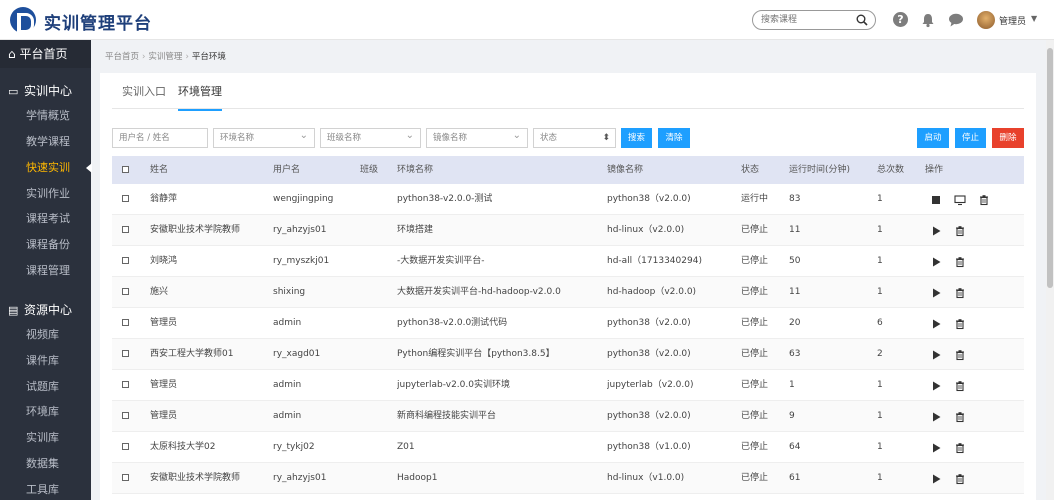 The width and height of the screenshot is (1054, 500). What do you see at coordinates (960, 200) in the screenshot?
I see `monitor-icon` at bounding box center [960, 200].